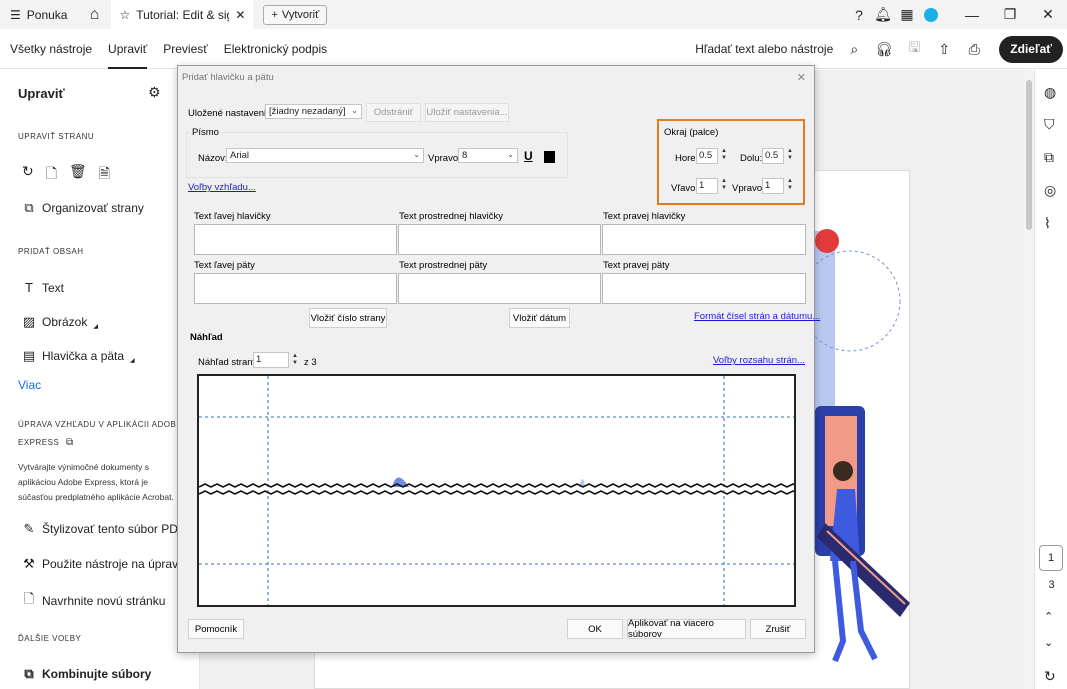 The height and width of the screenshot is (689, 1067). What do you see at coordinates (1047, 223) in the screenshot?
I see `attachment-icon: ⌇` at bounding box center [1047, 223].